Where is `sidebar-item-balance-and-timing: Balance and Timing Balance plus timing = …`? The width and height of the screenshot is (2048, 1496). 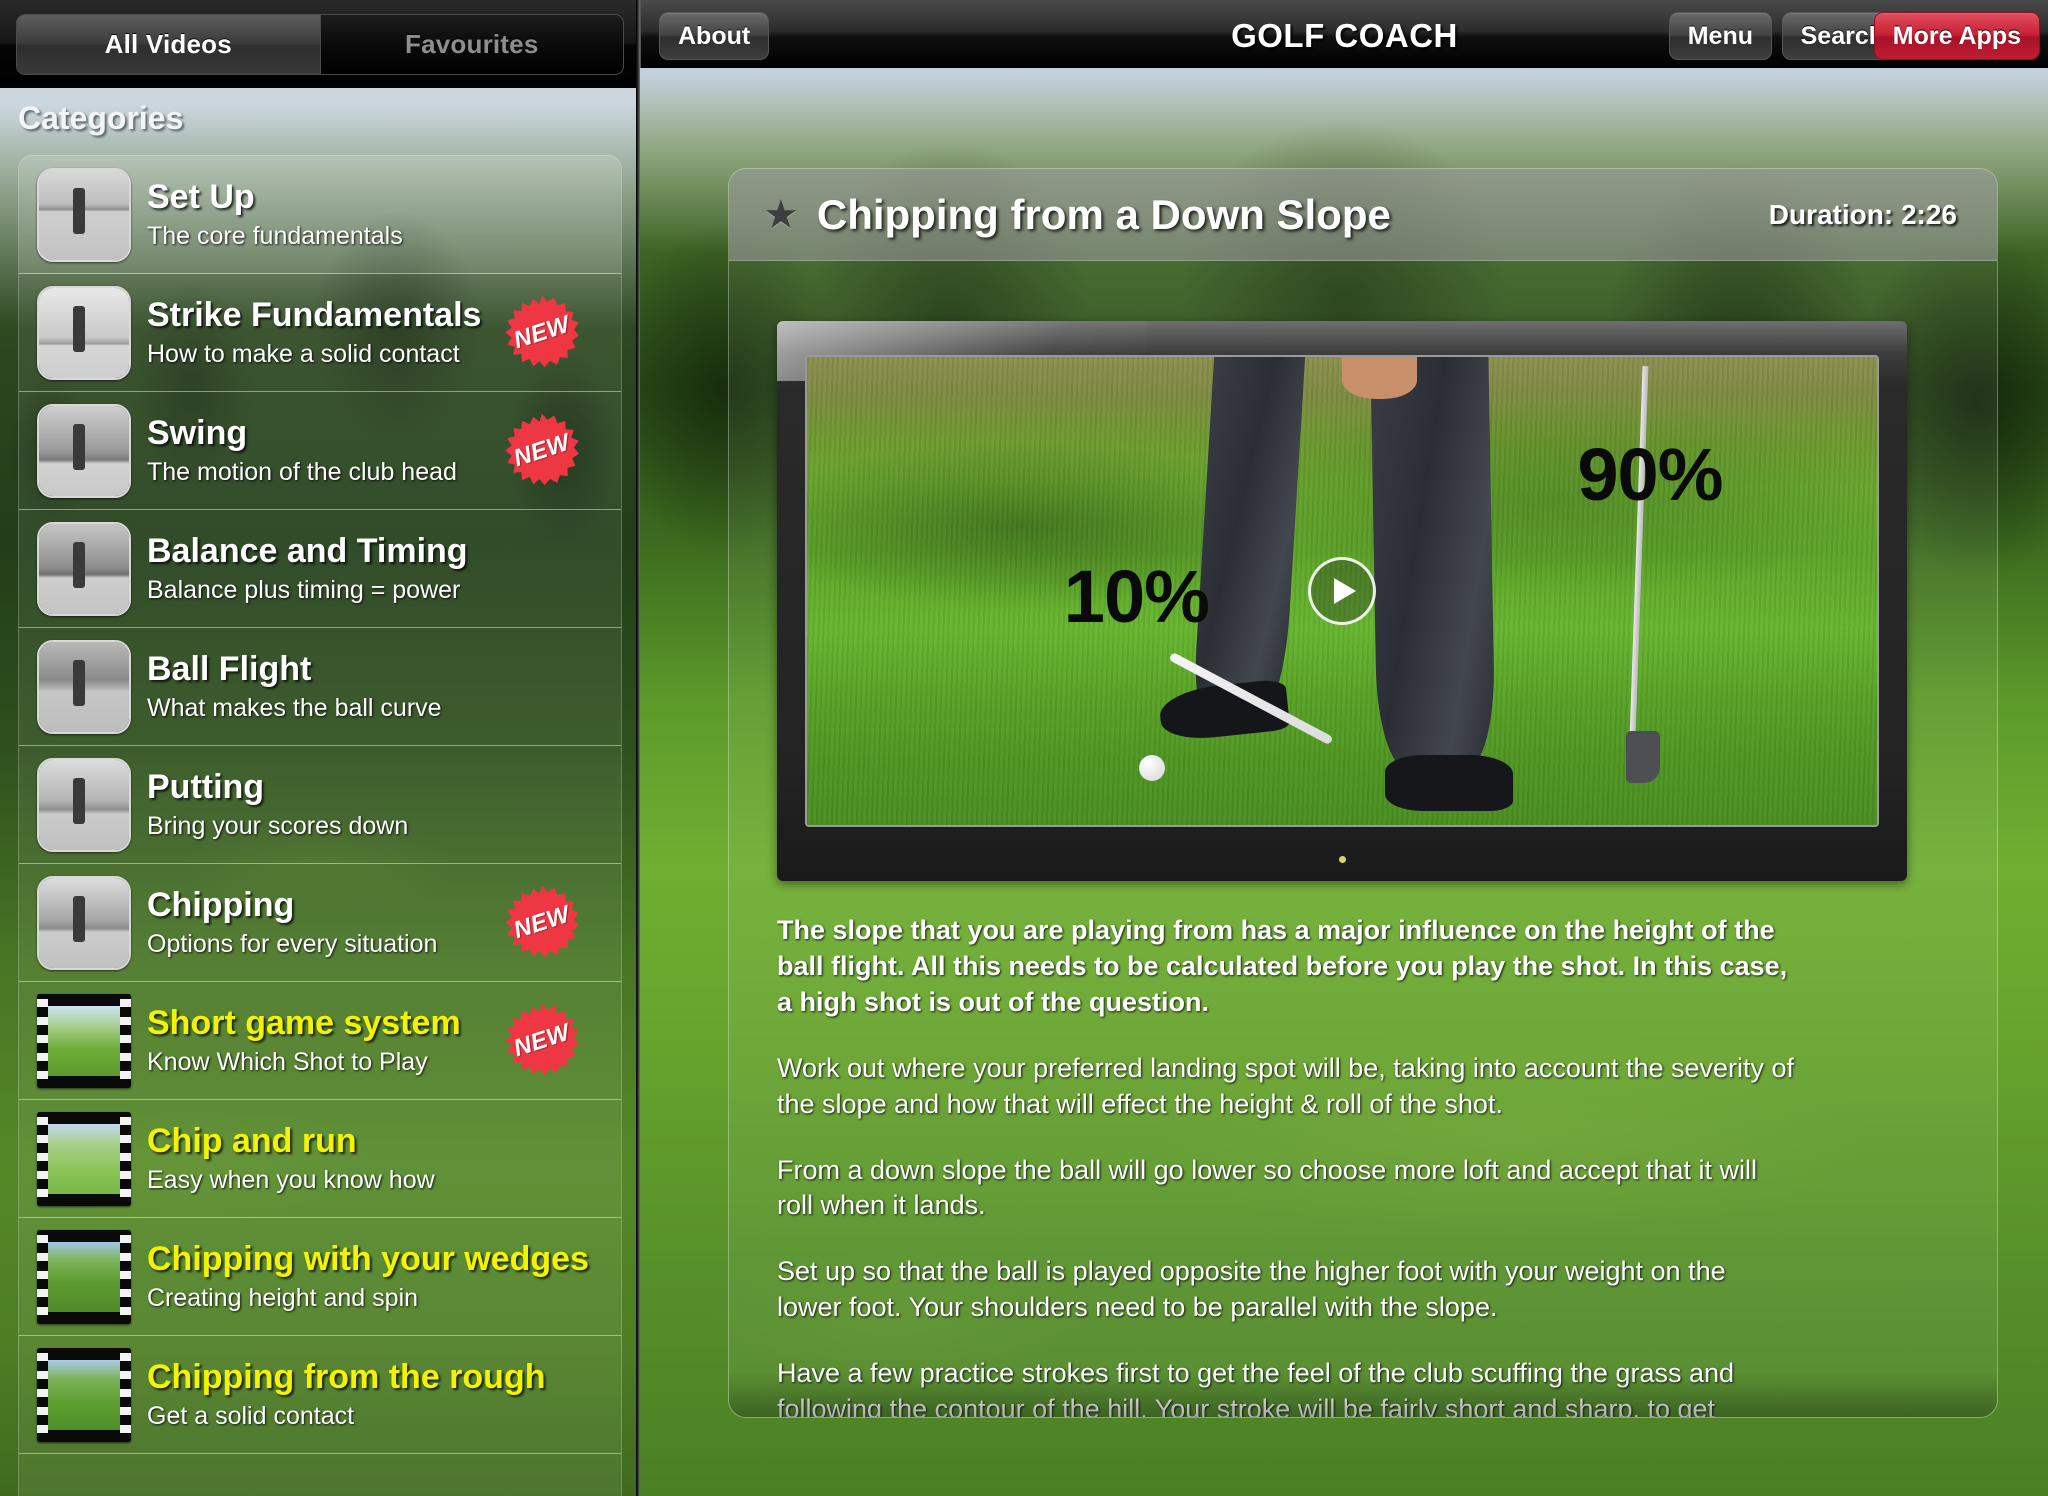 sidebar-item-balance-and-timing: Balance and Timing Balance plus timing = … is located at coordinates (320, 569).